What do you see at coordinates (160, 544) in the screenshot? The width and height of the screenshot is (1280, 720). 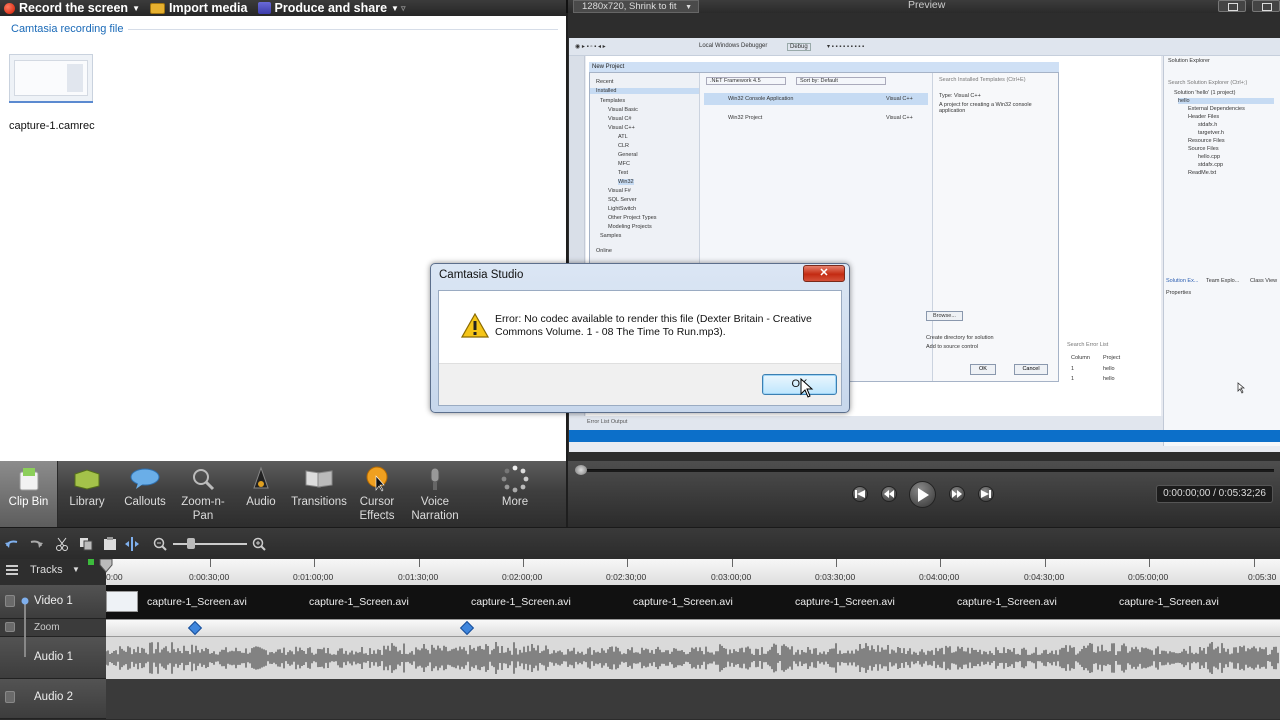 I see `zoom-out-button` at bounding box center [160, 544].